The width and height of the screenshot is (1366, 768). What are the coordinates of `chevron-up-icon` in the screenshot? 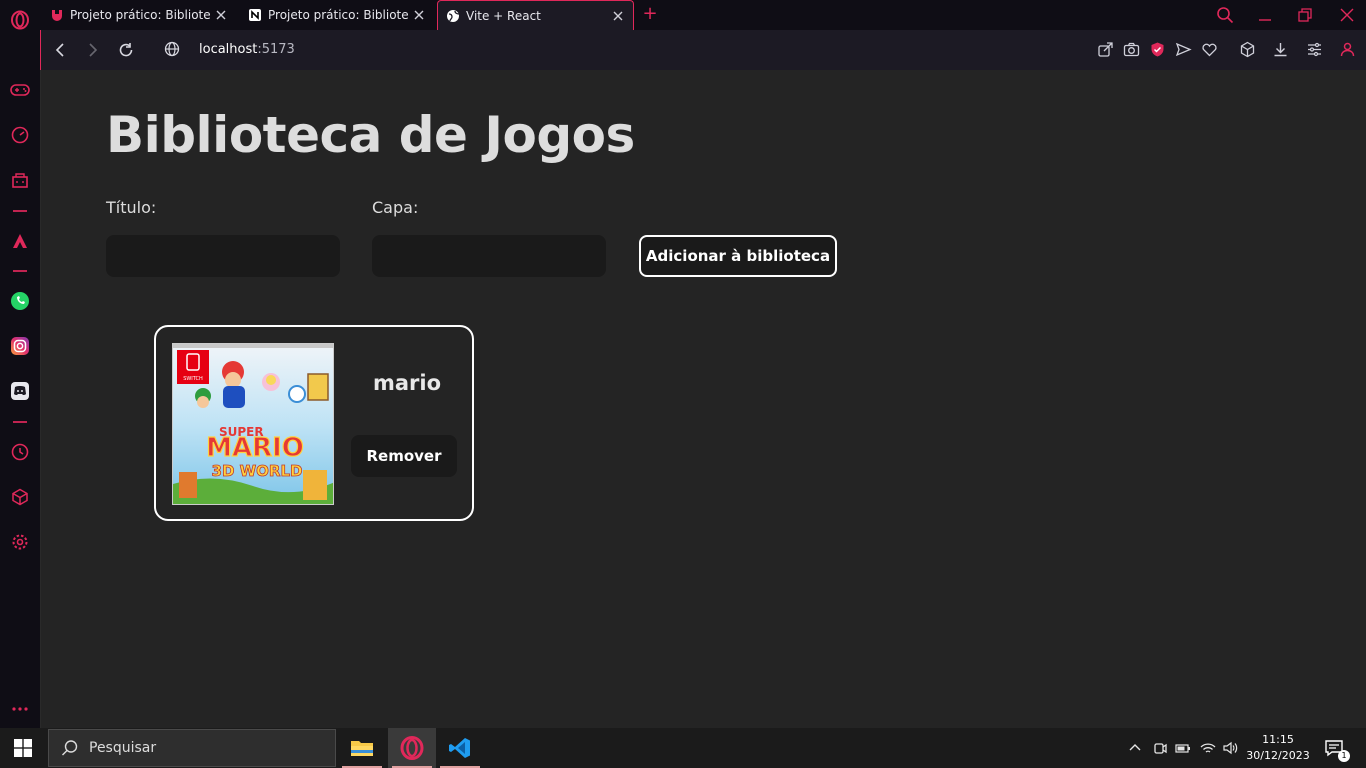 It's located at (1135, 748).